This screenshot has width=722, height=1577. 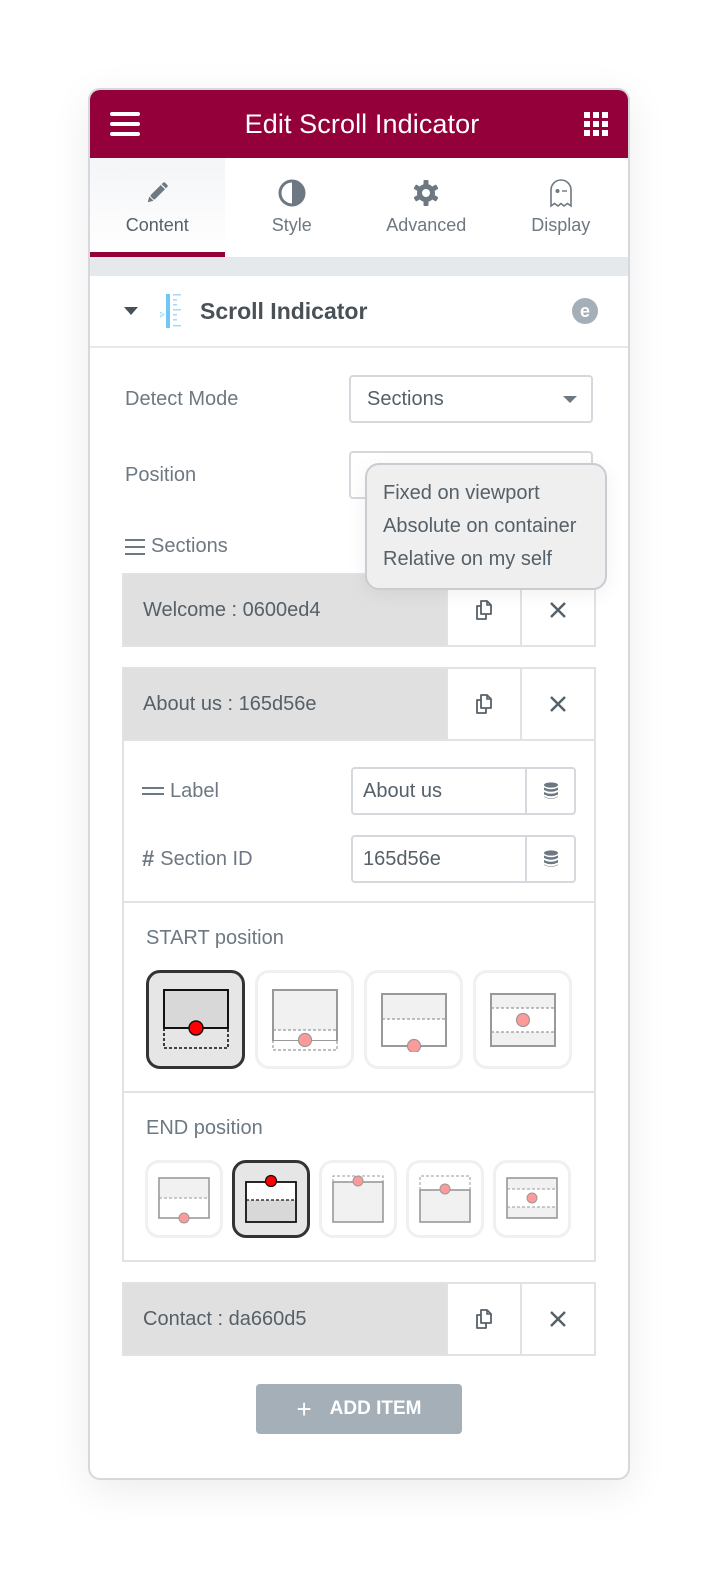 I want to click on section-id-field-label: # Section ID, so click(x=197, y=859).